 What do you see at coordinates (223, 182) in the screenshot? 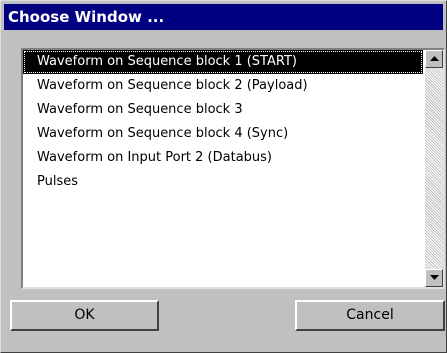
I see `list-item: Pulses` at bounding box center [223, 182].